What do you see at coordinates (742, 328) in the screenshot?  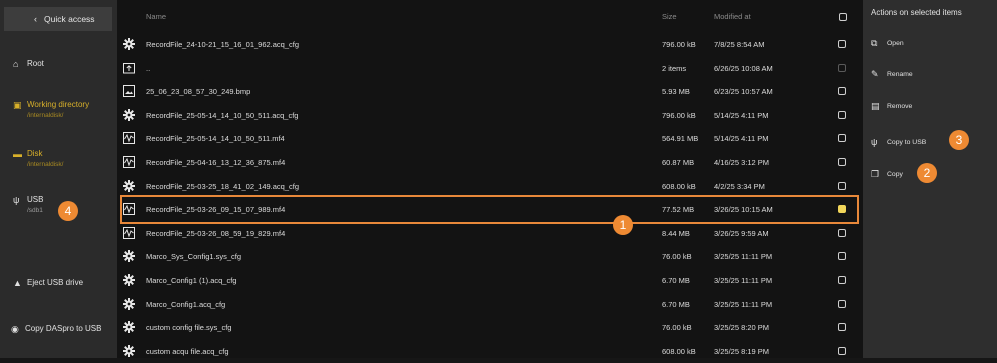 I see `file-modified: 3/25/25 8:20 PM` at bounding box center [742, 328].